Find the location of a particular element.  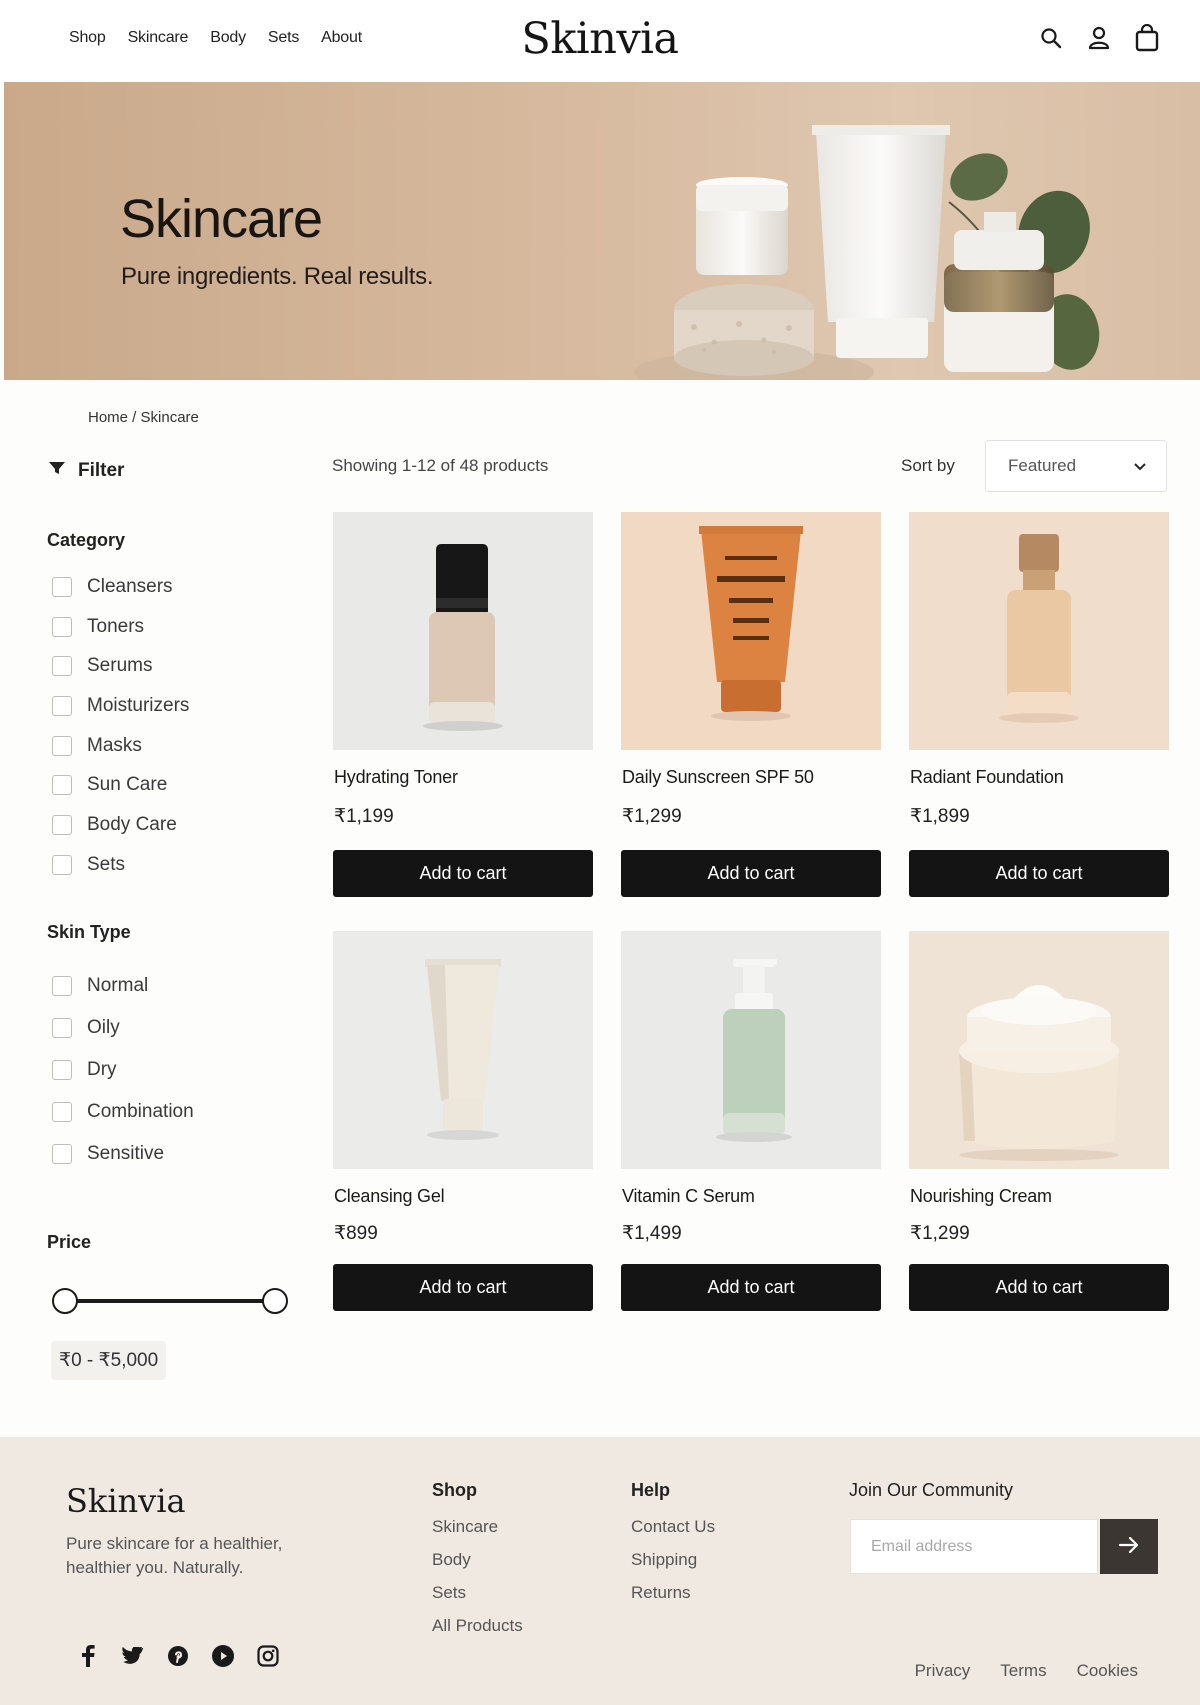

header-actions is located at coordinates (1099, 38).